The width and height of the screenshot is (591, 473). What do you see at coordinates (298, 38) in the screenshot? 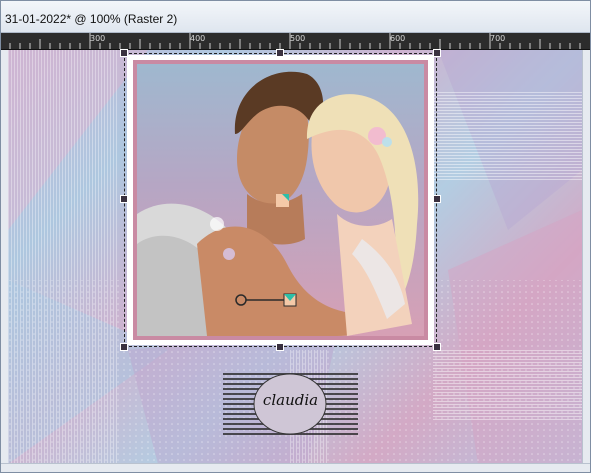
I see `ruler-label-500: 500` at bounding box center [298, 38].